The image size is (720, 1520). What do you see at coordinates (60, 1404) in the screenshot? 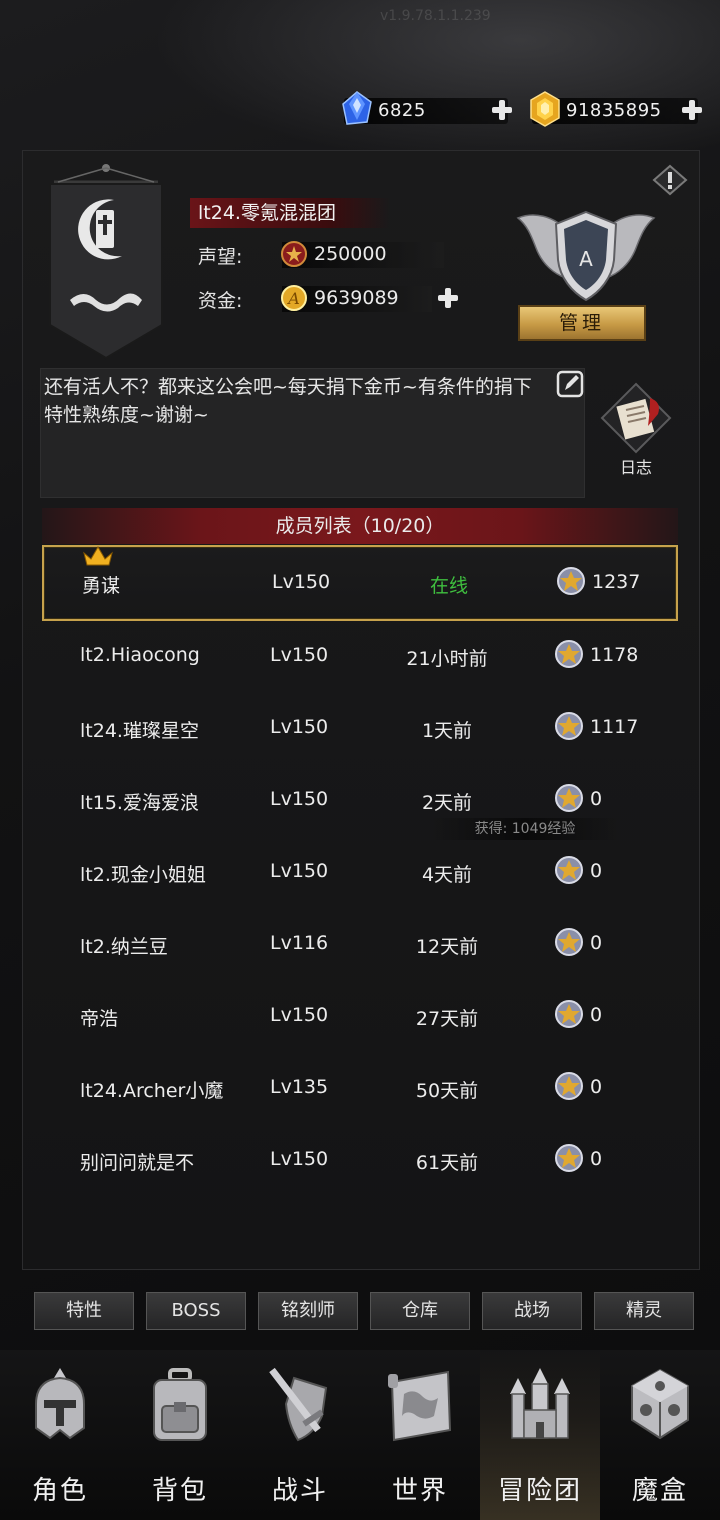
I see `helmet-icon` at bounding box center [60, 1404].